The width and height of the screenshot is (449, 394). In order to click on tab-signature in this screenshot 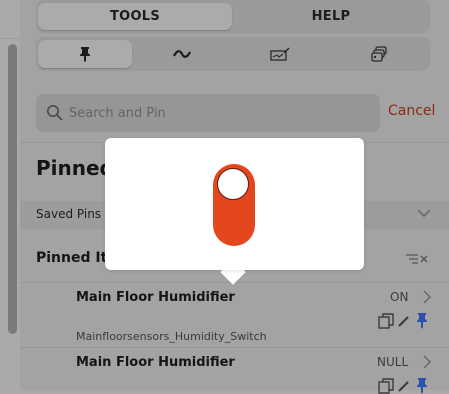, I will do `click(280, 54)`.